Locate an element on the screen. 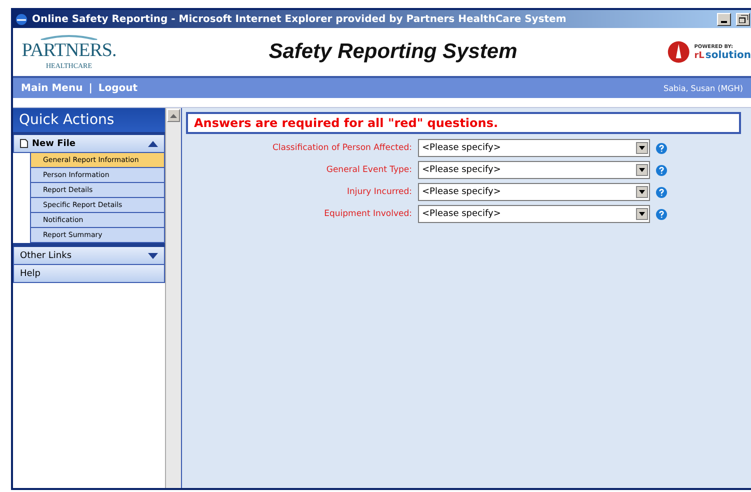 Image resolution: width=751 pixels, height=492 pixels. arc-icon is located at coordinates (69, 37).